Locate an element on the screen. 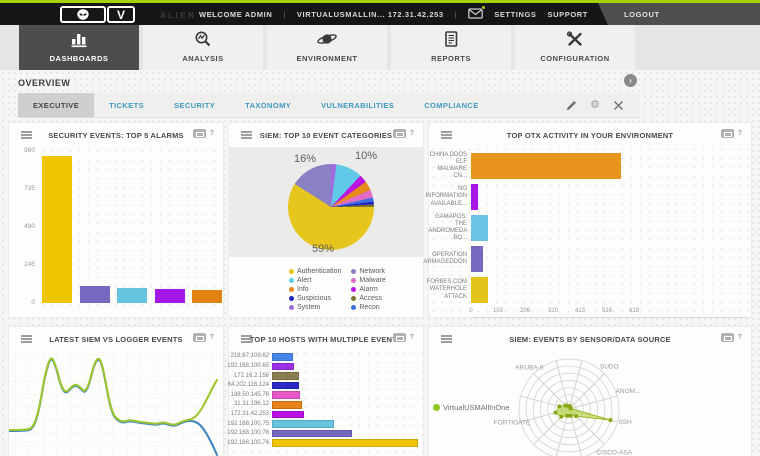 The image size is (760, 456). pie-percent-label: 59% is located at coordinates (323, 249).